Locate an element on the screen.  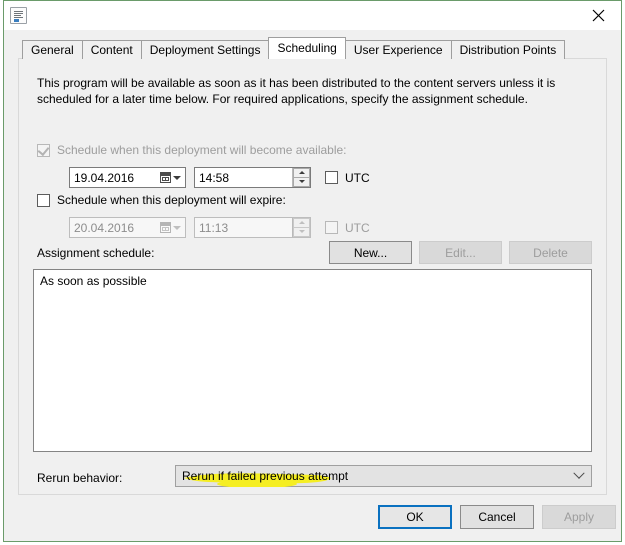
rerun-behavior-dropdown: Rerun if failed previous attempt is located at coordinates (383, 476).